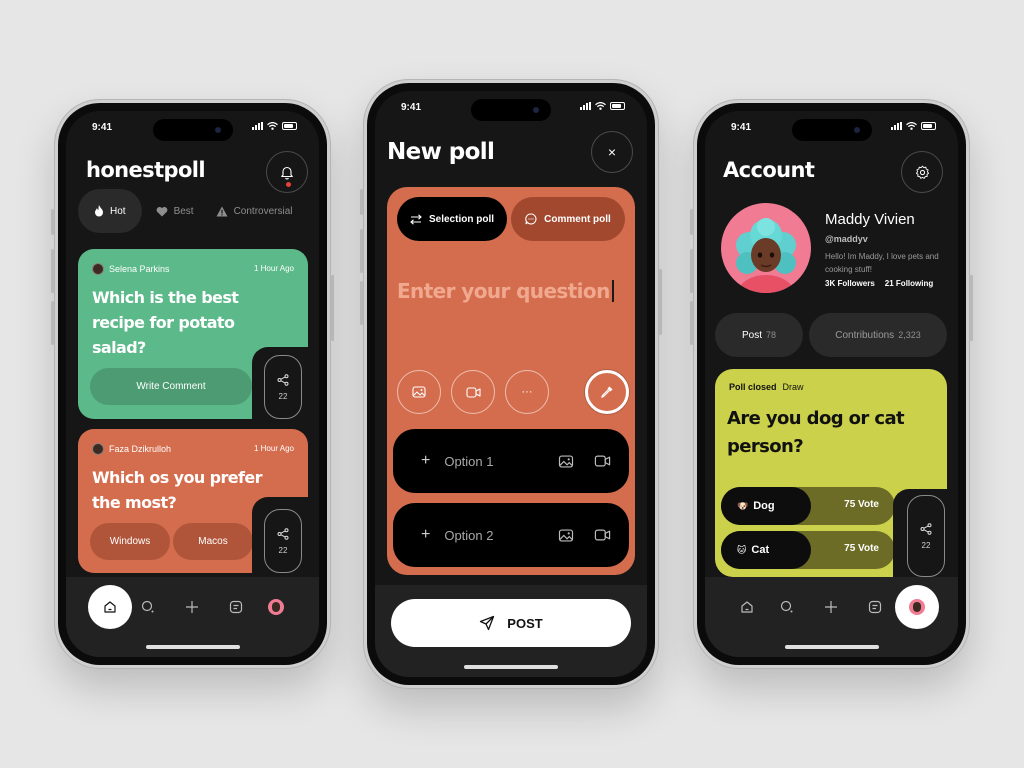 This screenshot has height=768, width=1024. I want to click on author-name: Selena Parkins, so click(139, 269).